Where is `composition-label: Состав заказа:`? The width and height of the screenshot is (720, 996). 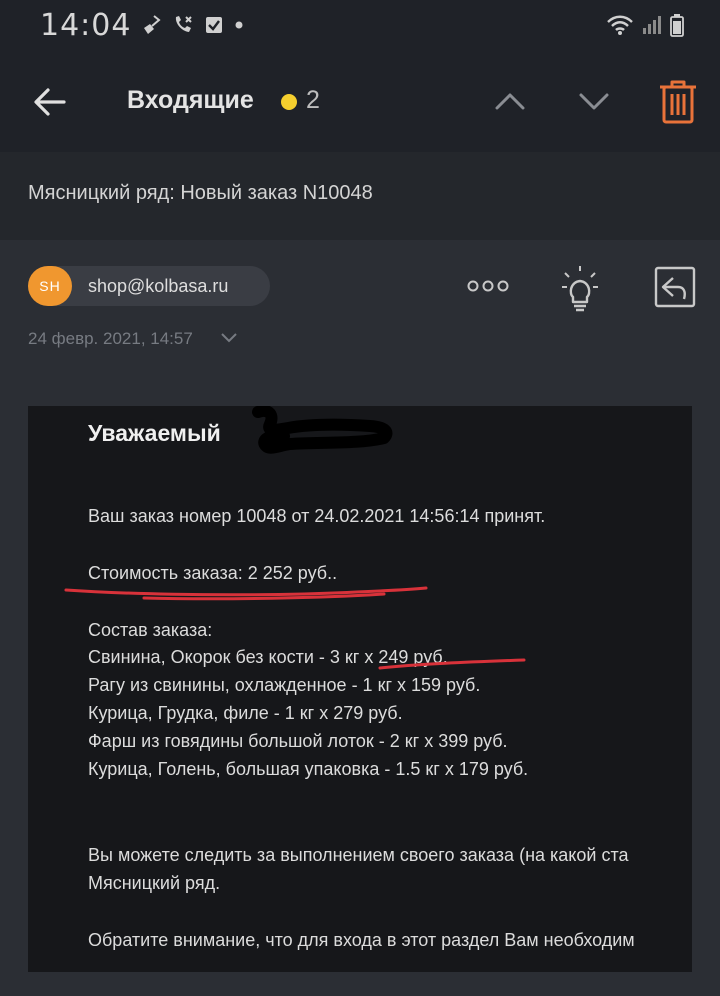 composition-label: Состав заказа: is located at coordinates (150, 630).